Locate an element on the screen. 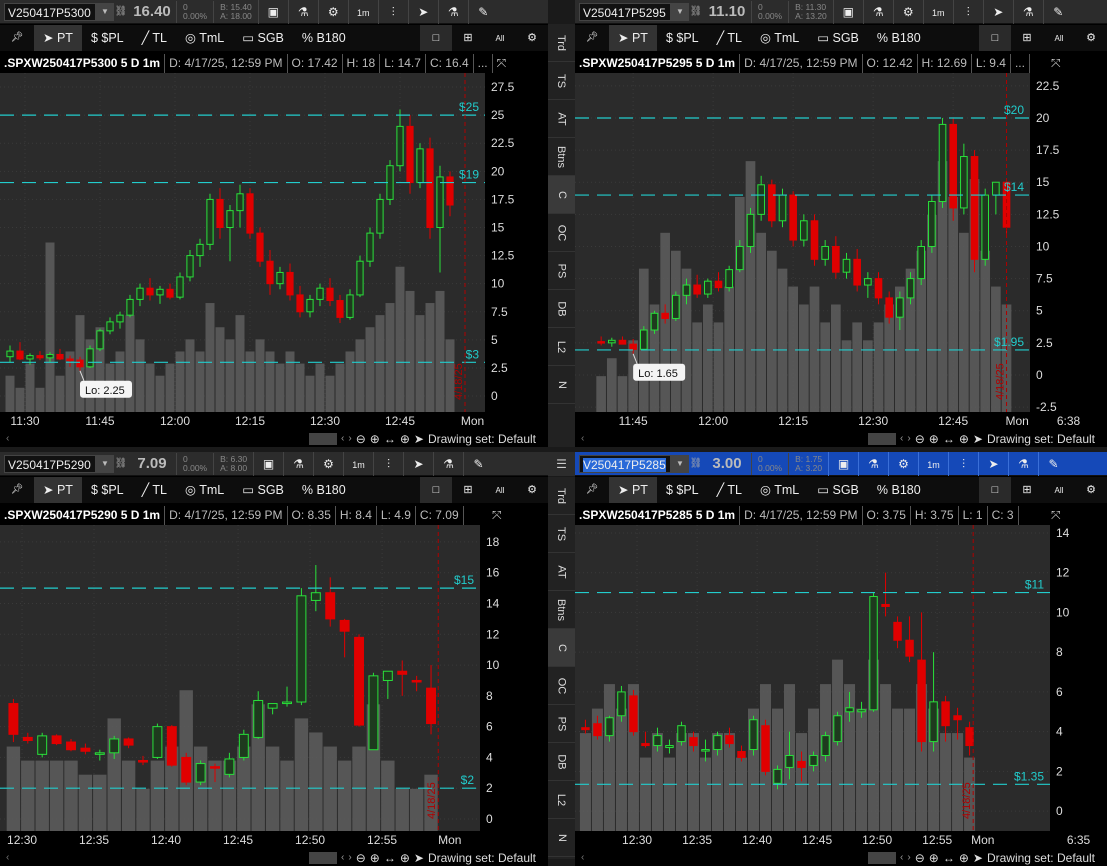  symbol-input: V250417P5290 is located at coordinates (50, 463).